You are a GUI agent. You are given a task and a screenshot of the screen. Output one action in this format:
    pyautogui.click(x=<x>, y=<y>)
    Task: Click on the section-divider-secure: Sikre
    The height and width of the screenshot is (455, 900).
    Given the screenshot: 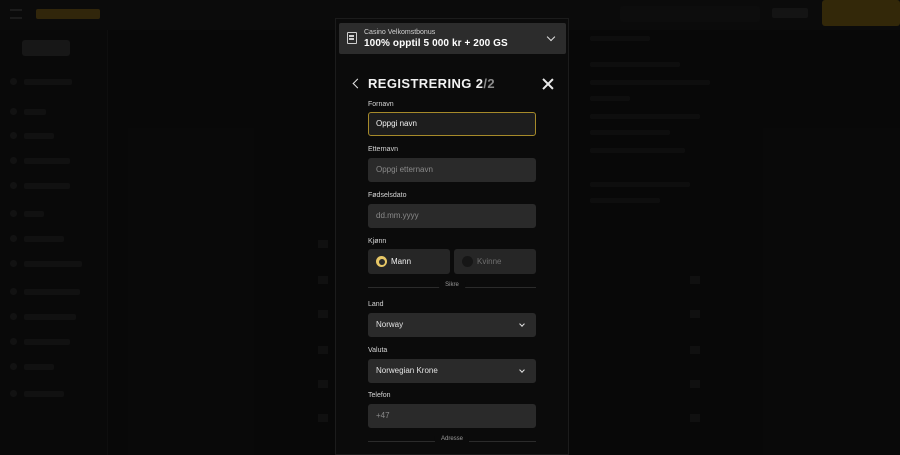 What is the action you would take?
    pyautogui.click(x=452, y=286)
    